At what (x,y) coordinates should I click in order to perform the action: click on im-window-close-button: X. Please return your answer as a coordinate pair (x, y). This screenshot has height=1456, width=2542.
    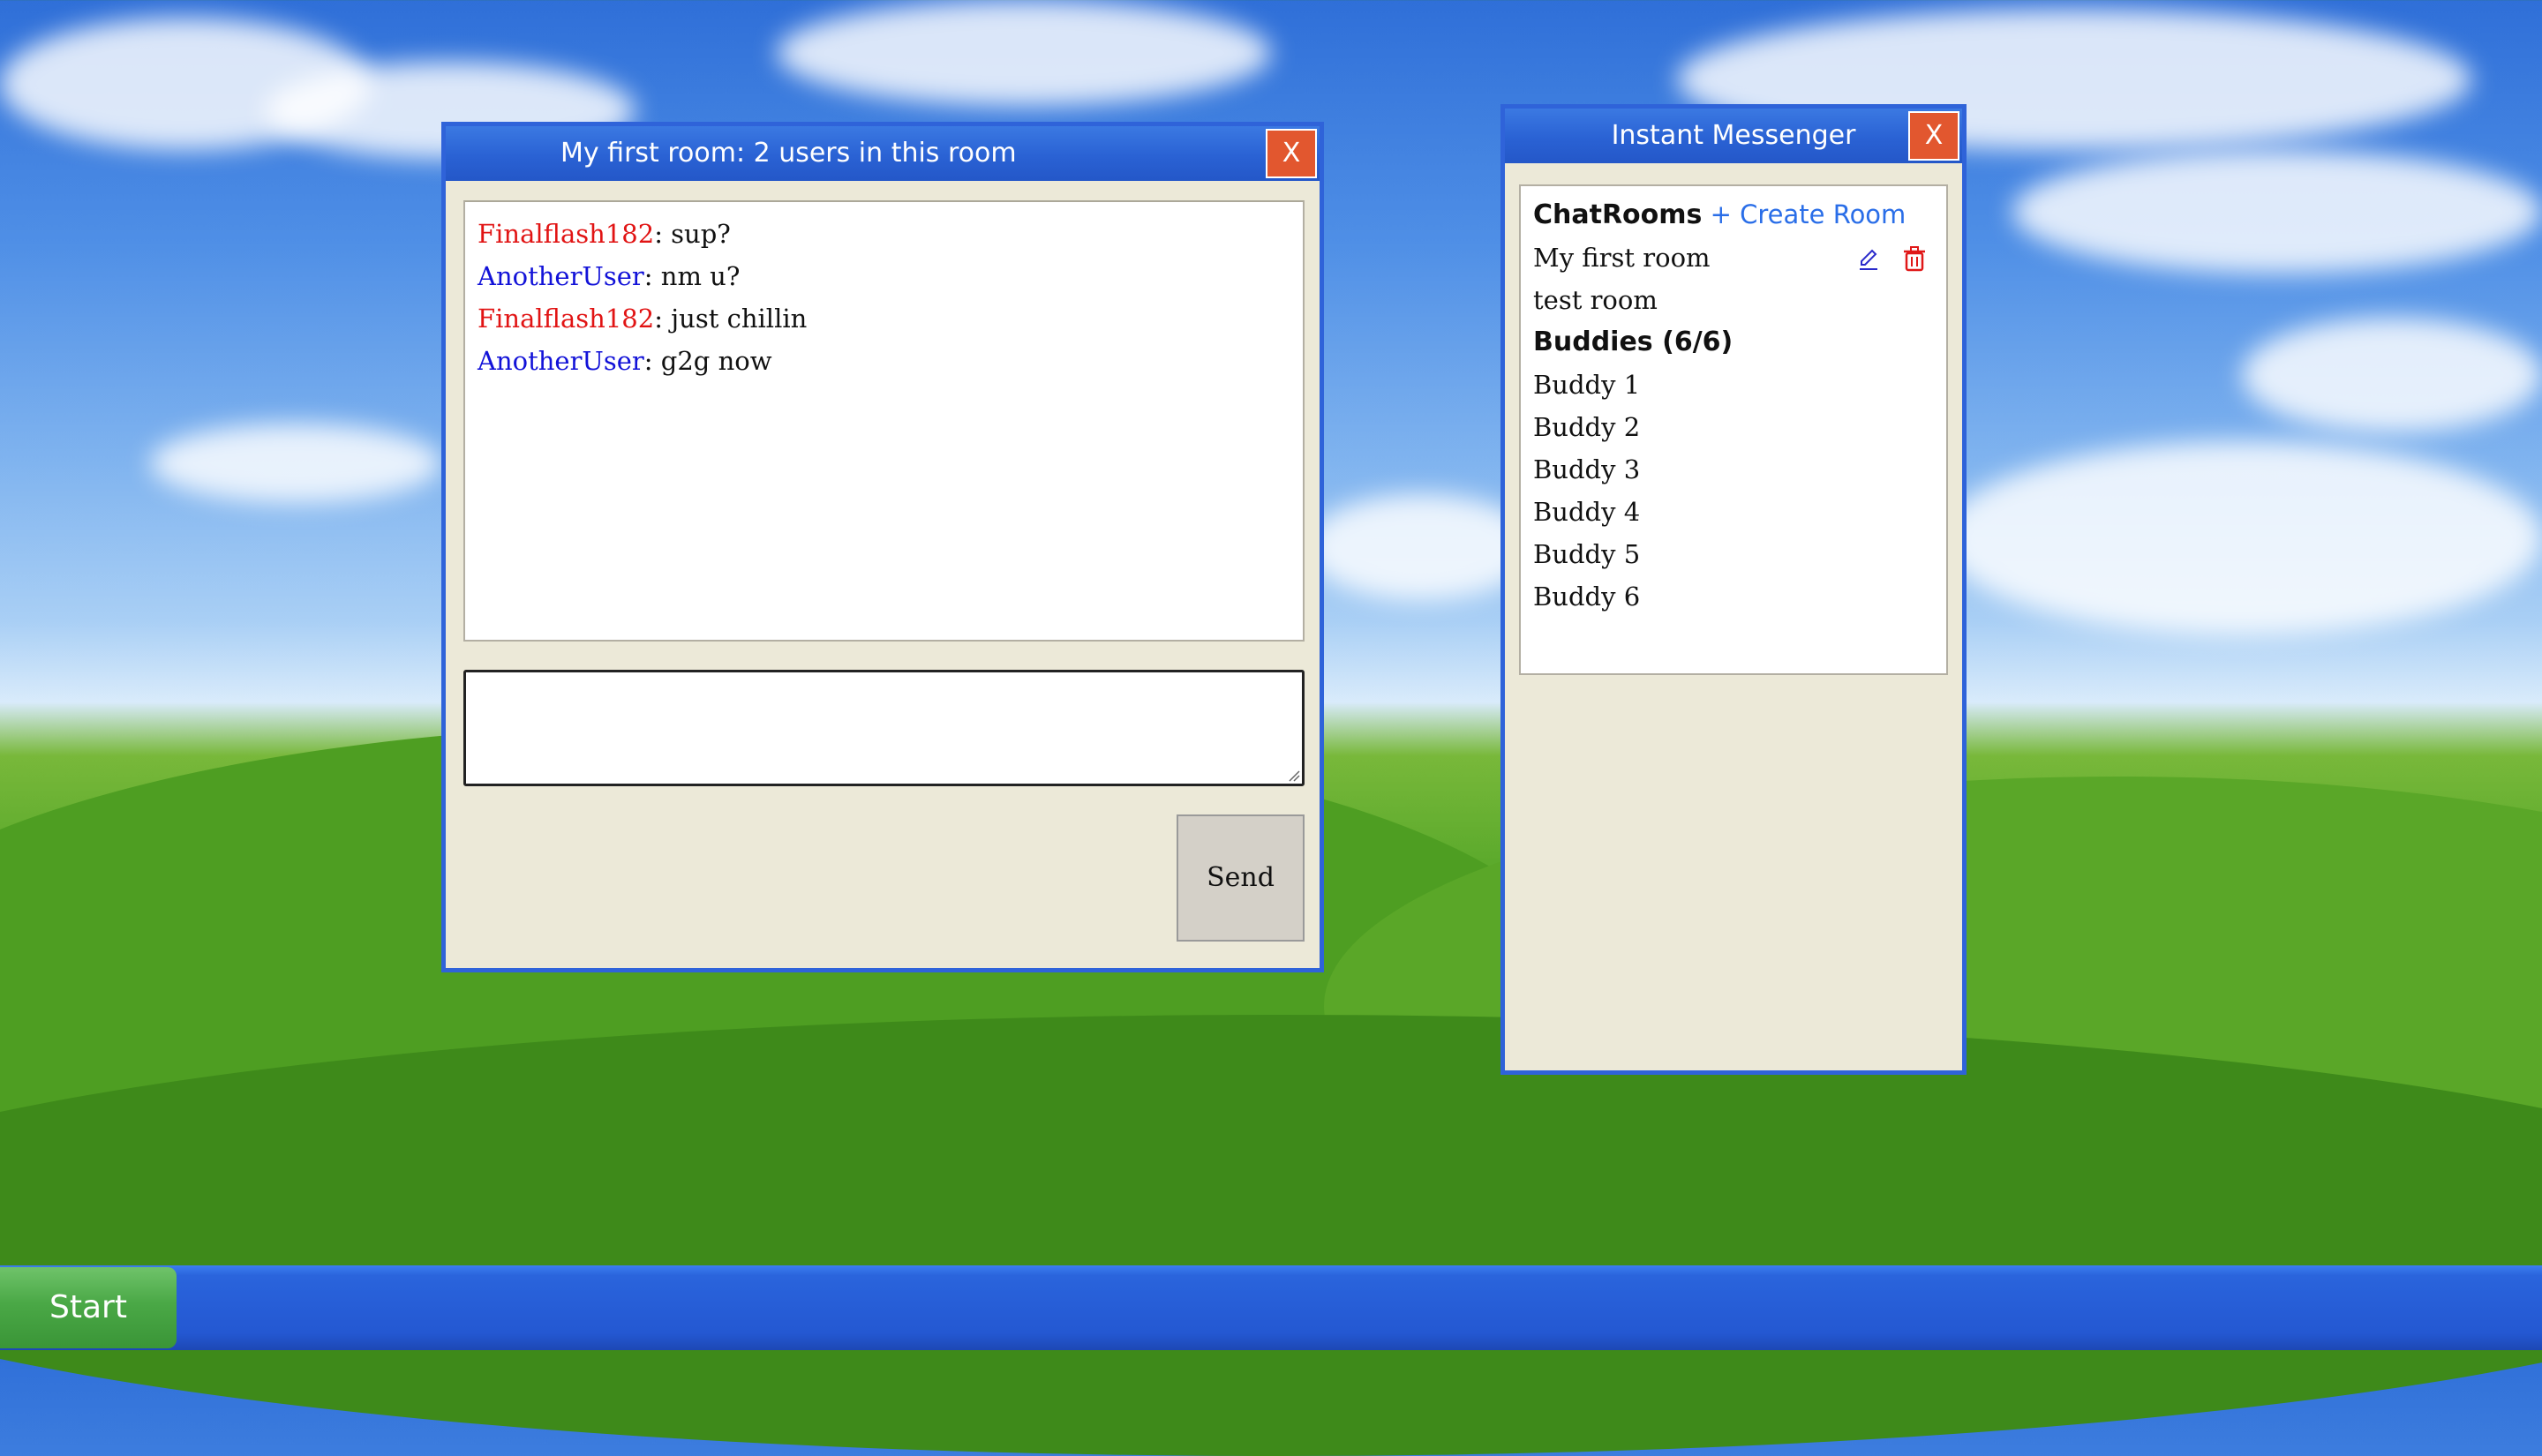
    Looking at the image, I should click on (1934, 136).